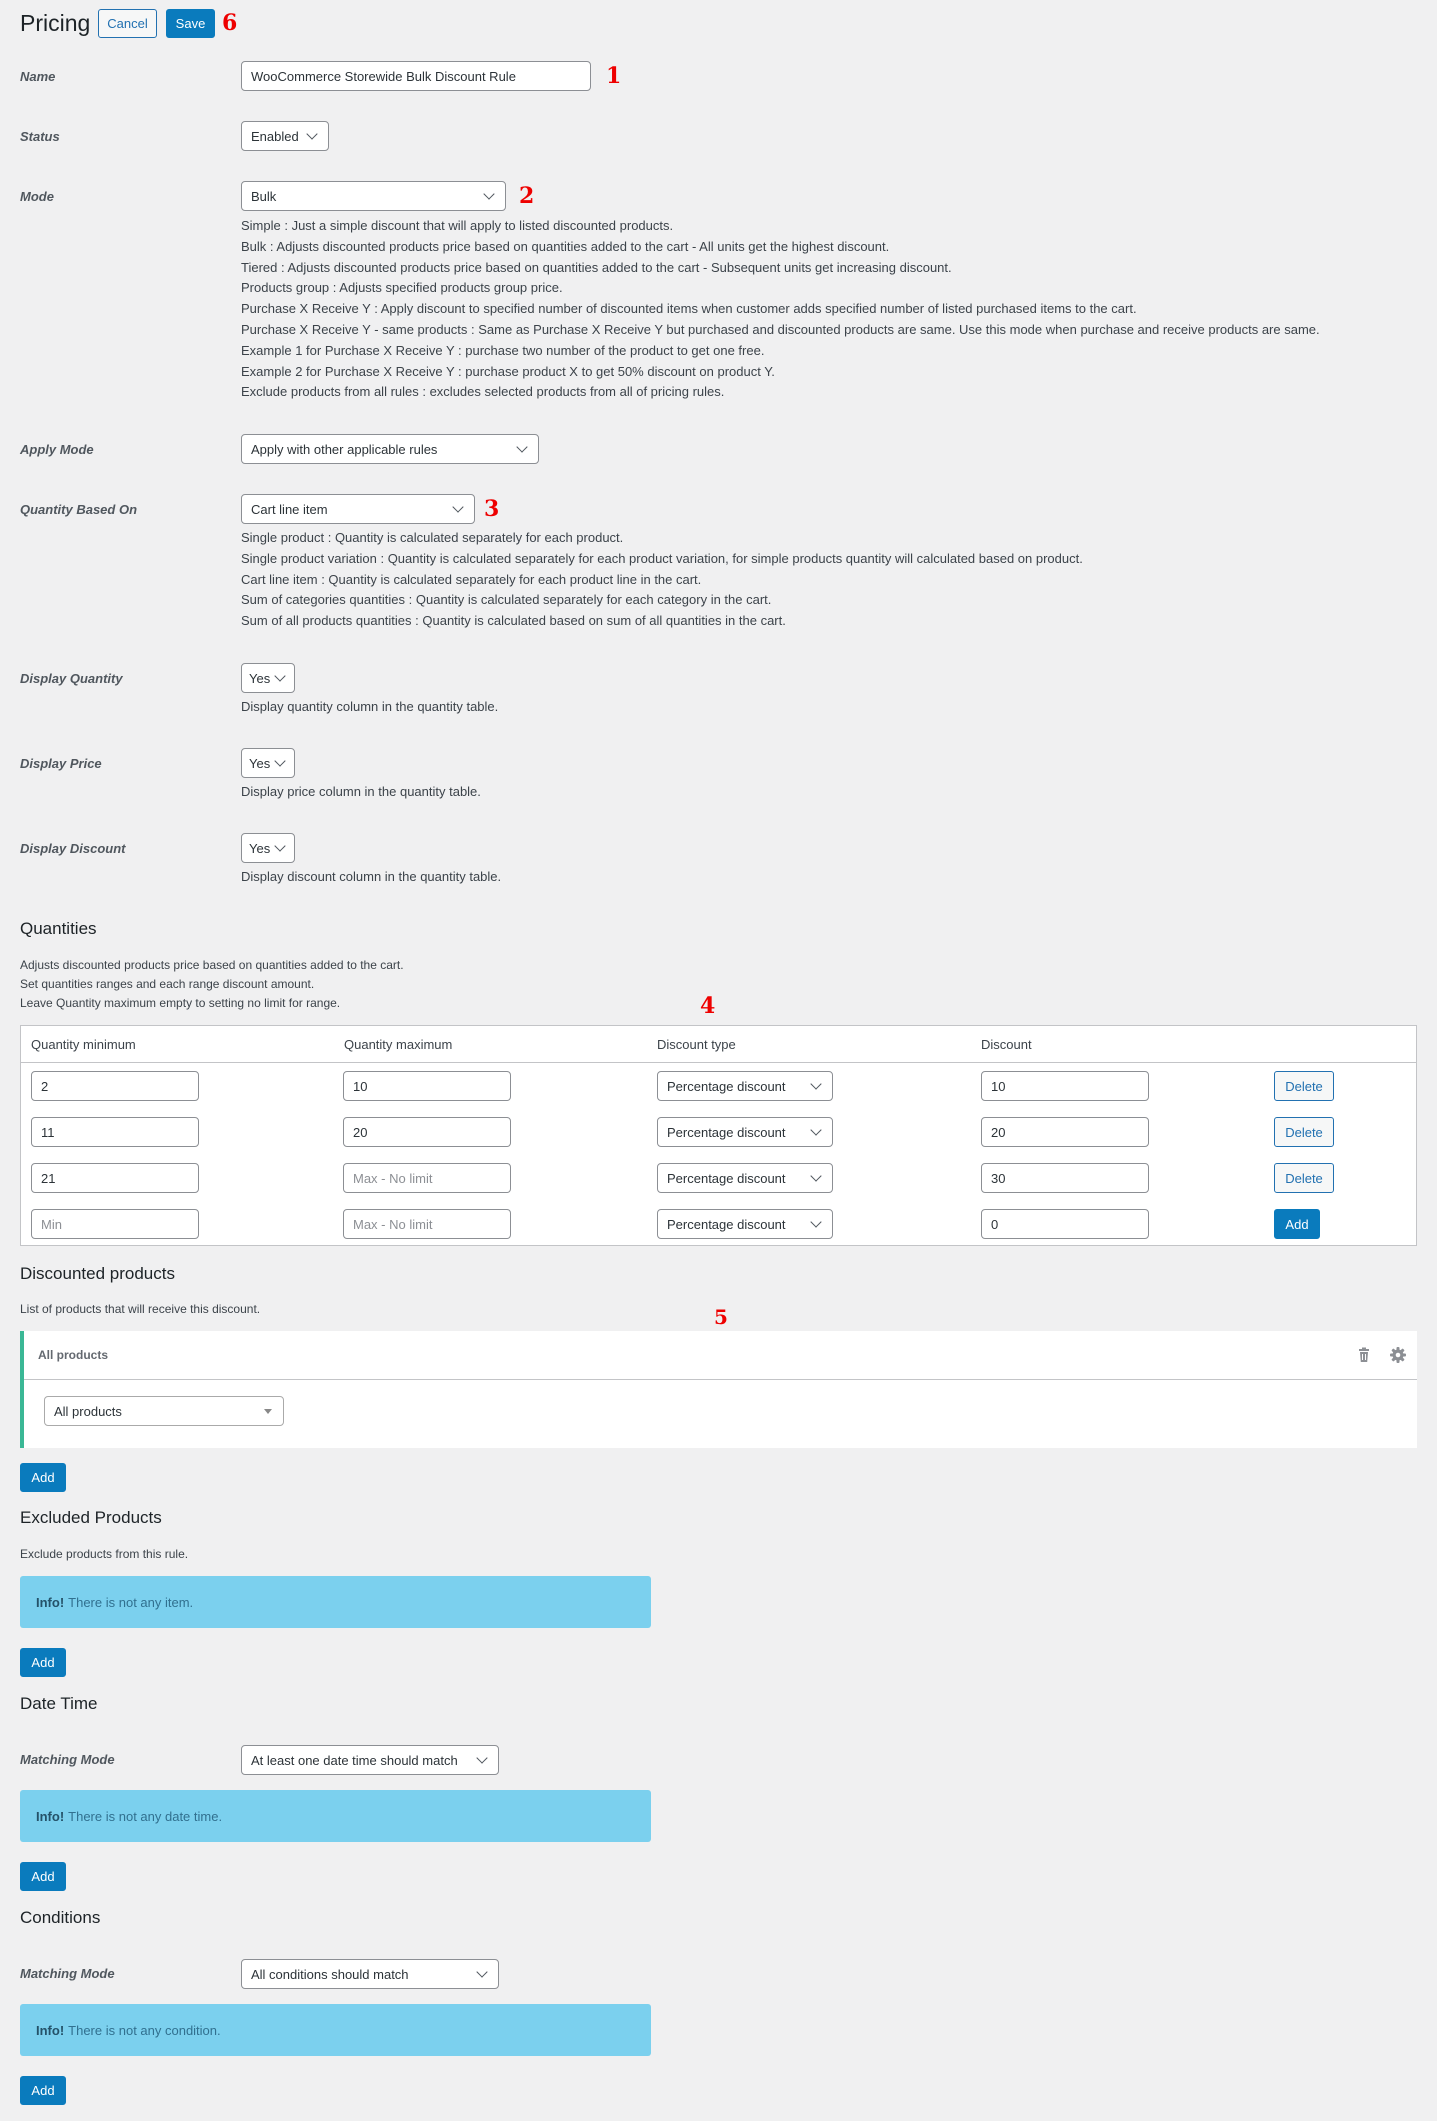 This screenshot has width=1437, height=2121. I want to click on page-title: Pricing, so click(55, 23).